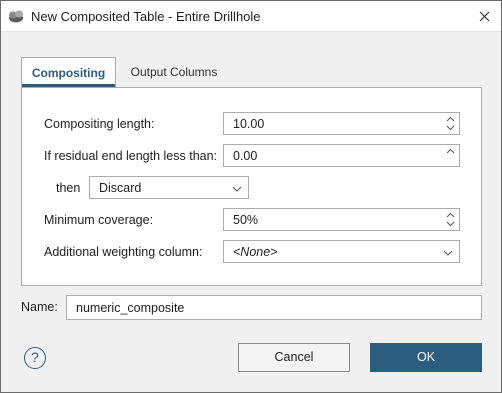  Describe the element at coordinates (341, 123) in the screenshot. I see `compositing-length-stepper: 10.00` at that location.